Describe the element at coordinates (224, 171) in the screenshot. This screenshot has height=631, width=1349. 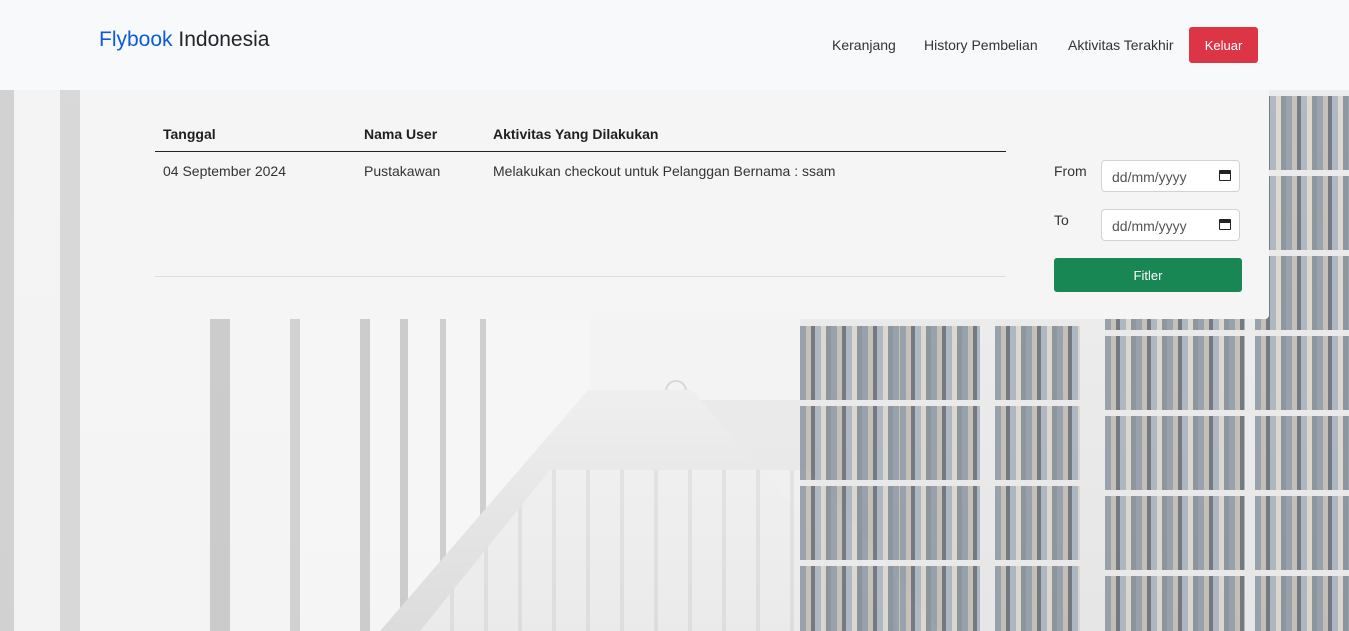
I see `cell-date: 04 September 2024` at that location.